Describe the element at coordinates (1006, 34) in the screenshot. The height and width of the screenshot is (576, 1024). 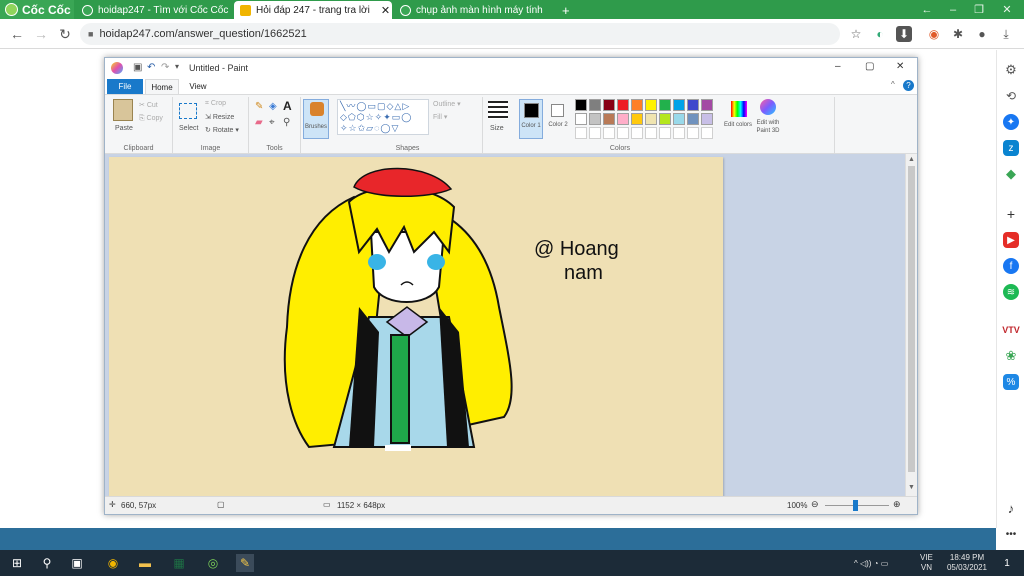
I see `download-arrow-icon: ⤓` at that location.